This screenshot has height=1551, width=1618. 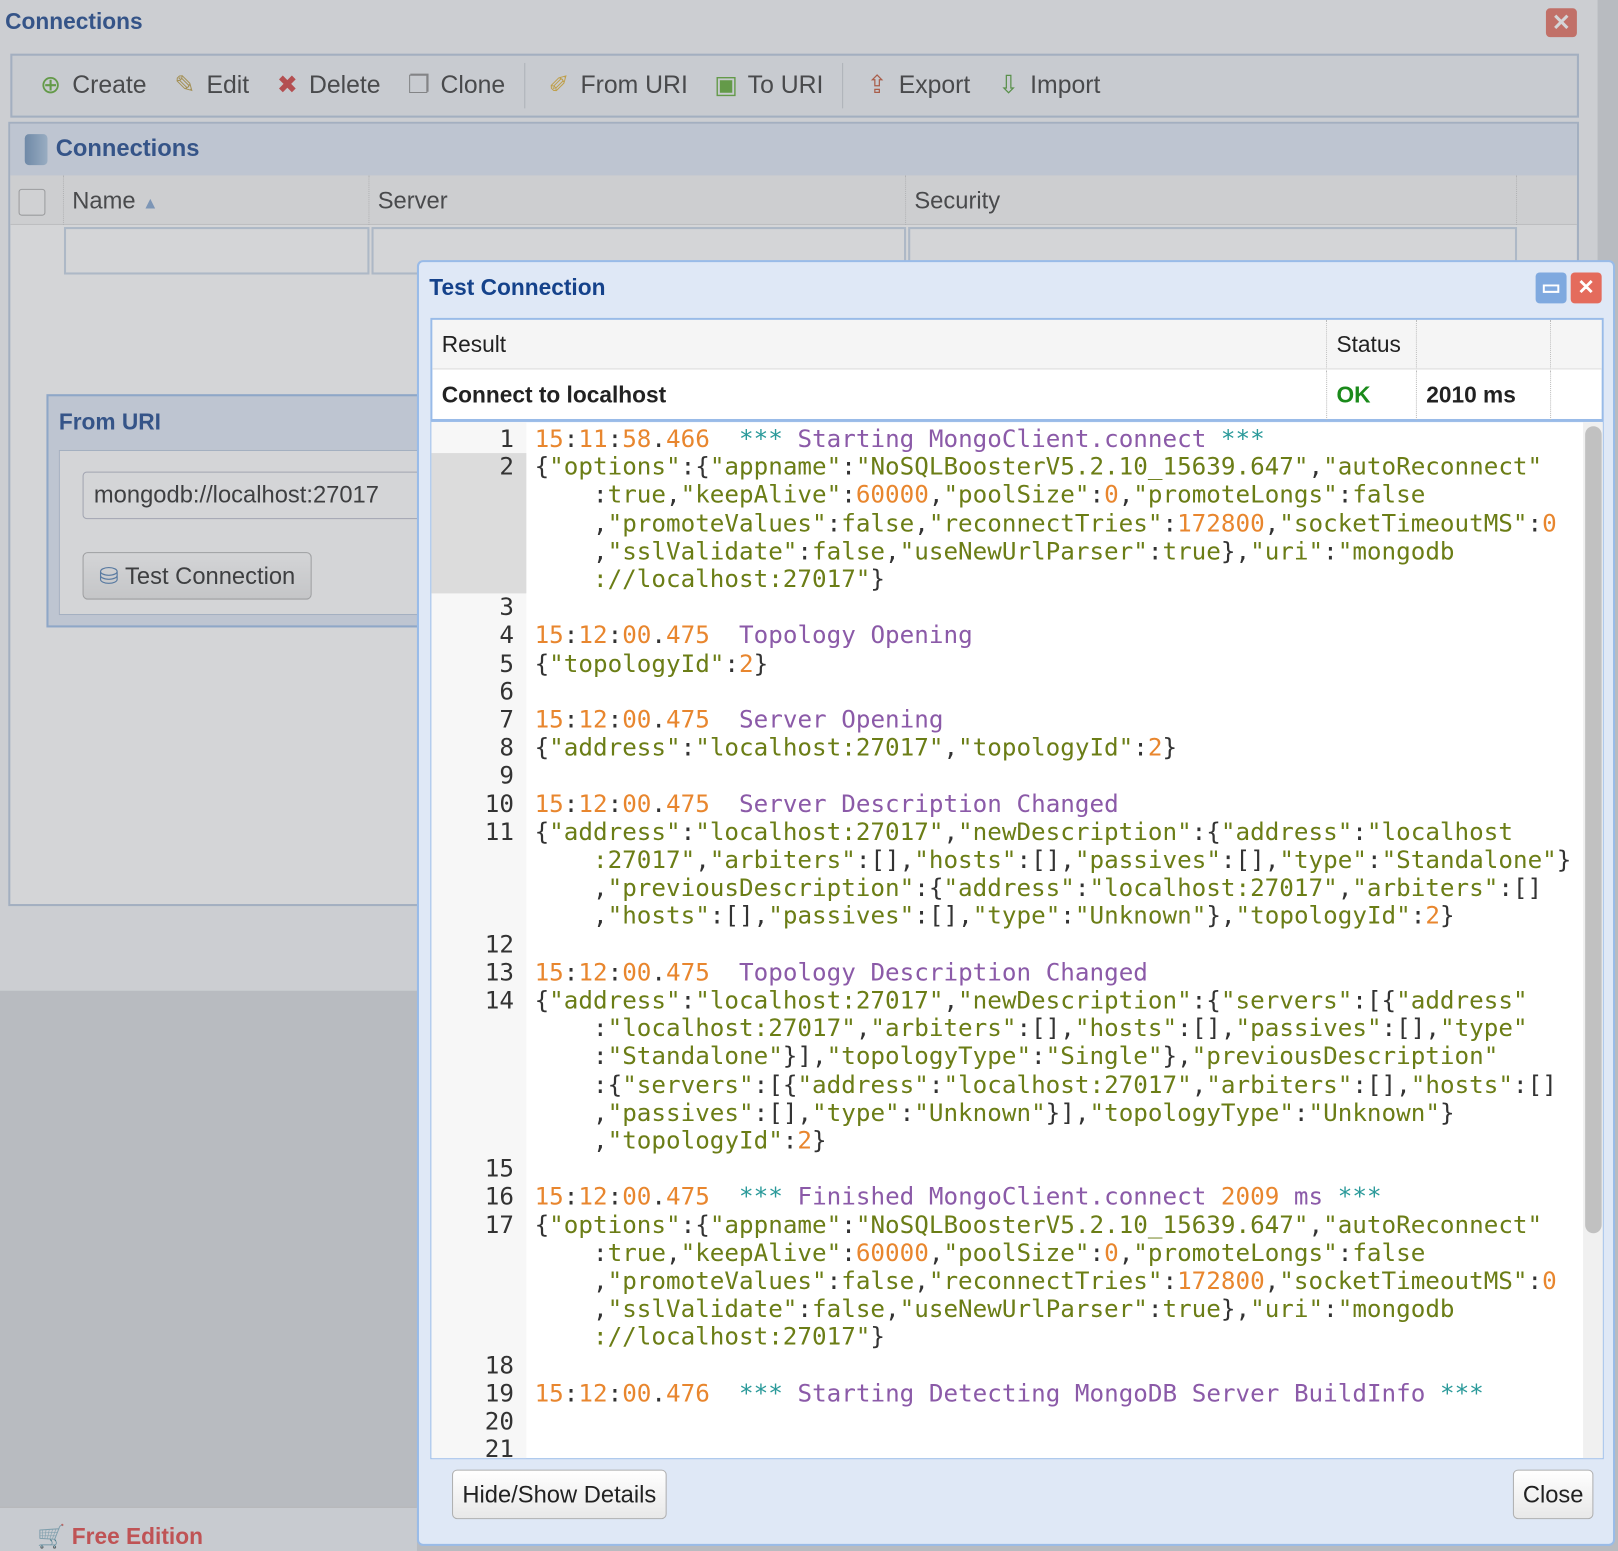 What do you see at coordinates (506, 747) in the screenshot?
I see `line-number: 8` at bounding box center [506, 747].